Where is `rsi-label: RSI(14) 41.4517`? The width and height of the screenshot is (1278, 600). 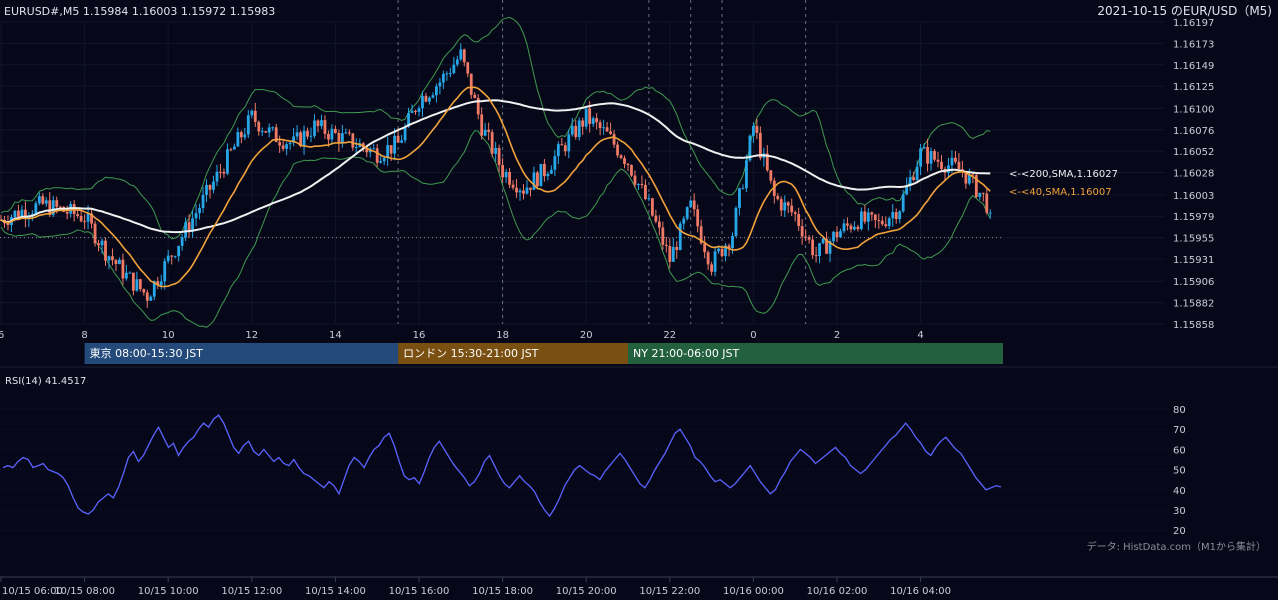 rsi-label: RSI(14) 41.4517 is located at coordinates (45, 381).